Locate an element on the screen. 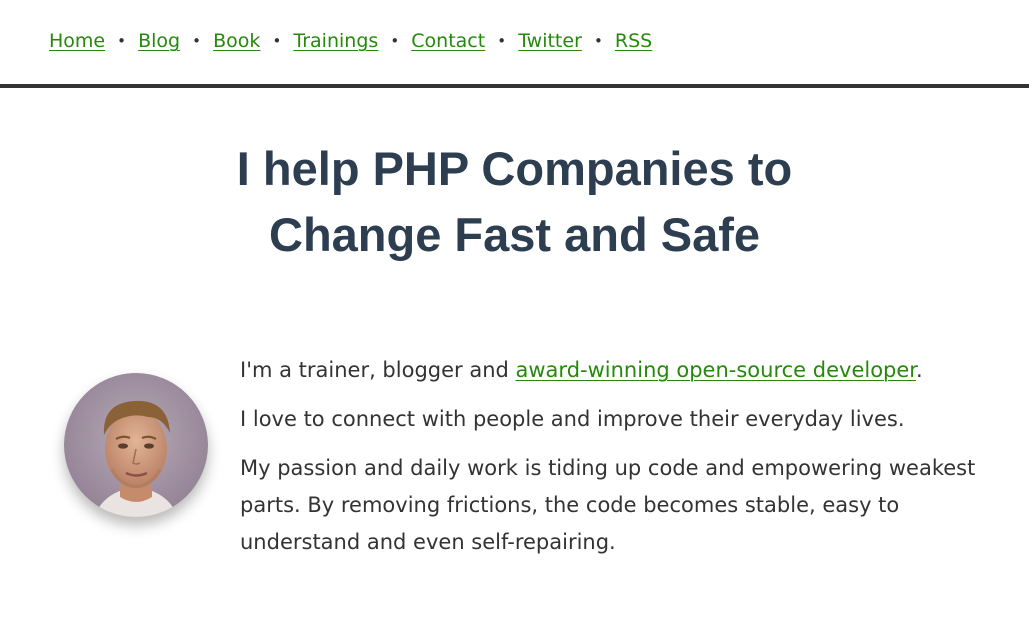  hero-title-line2: Change Fast and Safe is located at coordinates (514, 234).